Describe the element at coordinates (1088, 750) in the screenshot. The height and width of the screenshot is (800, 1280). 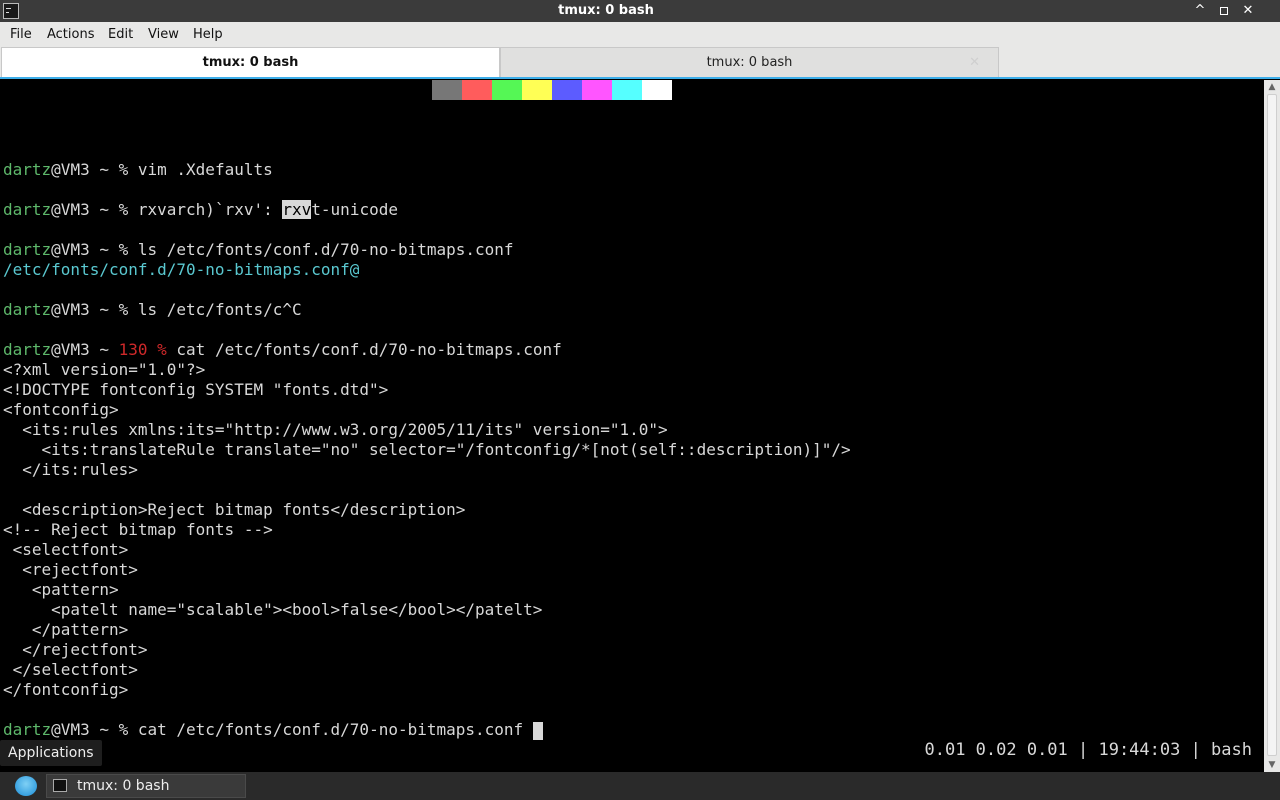
I see `tmux-status-line: 0.01 0.02 0.01 | 19:44:03 | bash` at that location.